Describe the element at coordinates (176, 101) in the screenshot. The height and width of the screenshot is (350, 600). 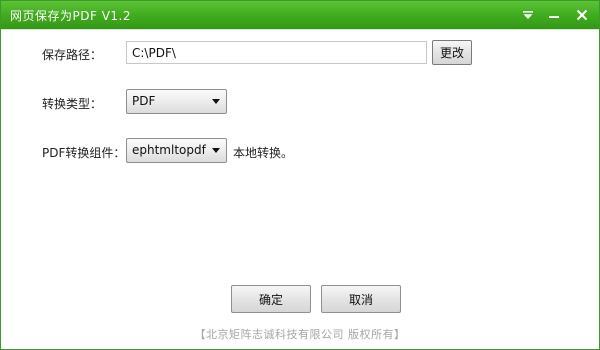
I see `convert-type-select: PDF` at that location.